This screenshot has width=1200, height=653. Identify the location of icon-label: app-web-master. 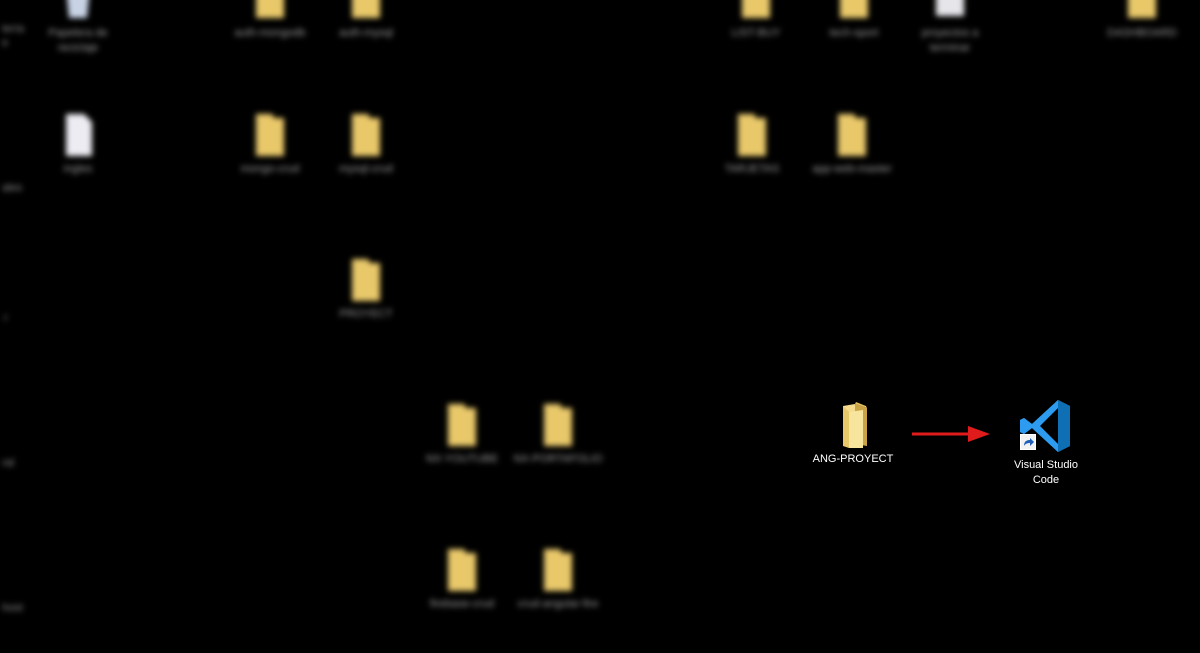
(852, 169).